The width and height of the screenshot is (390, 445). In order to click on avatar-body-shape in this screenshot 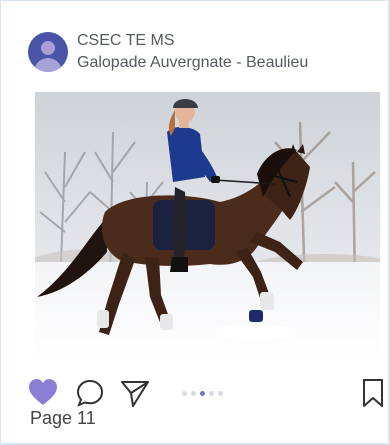, I will do `click(48, 65)`.